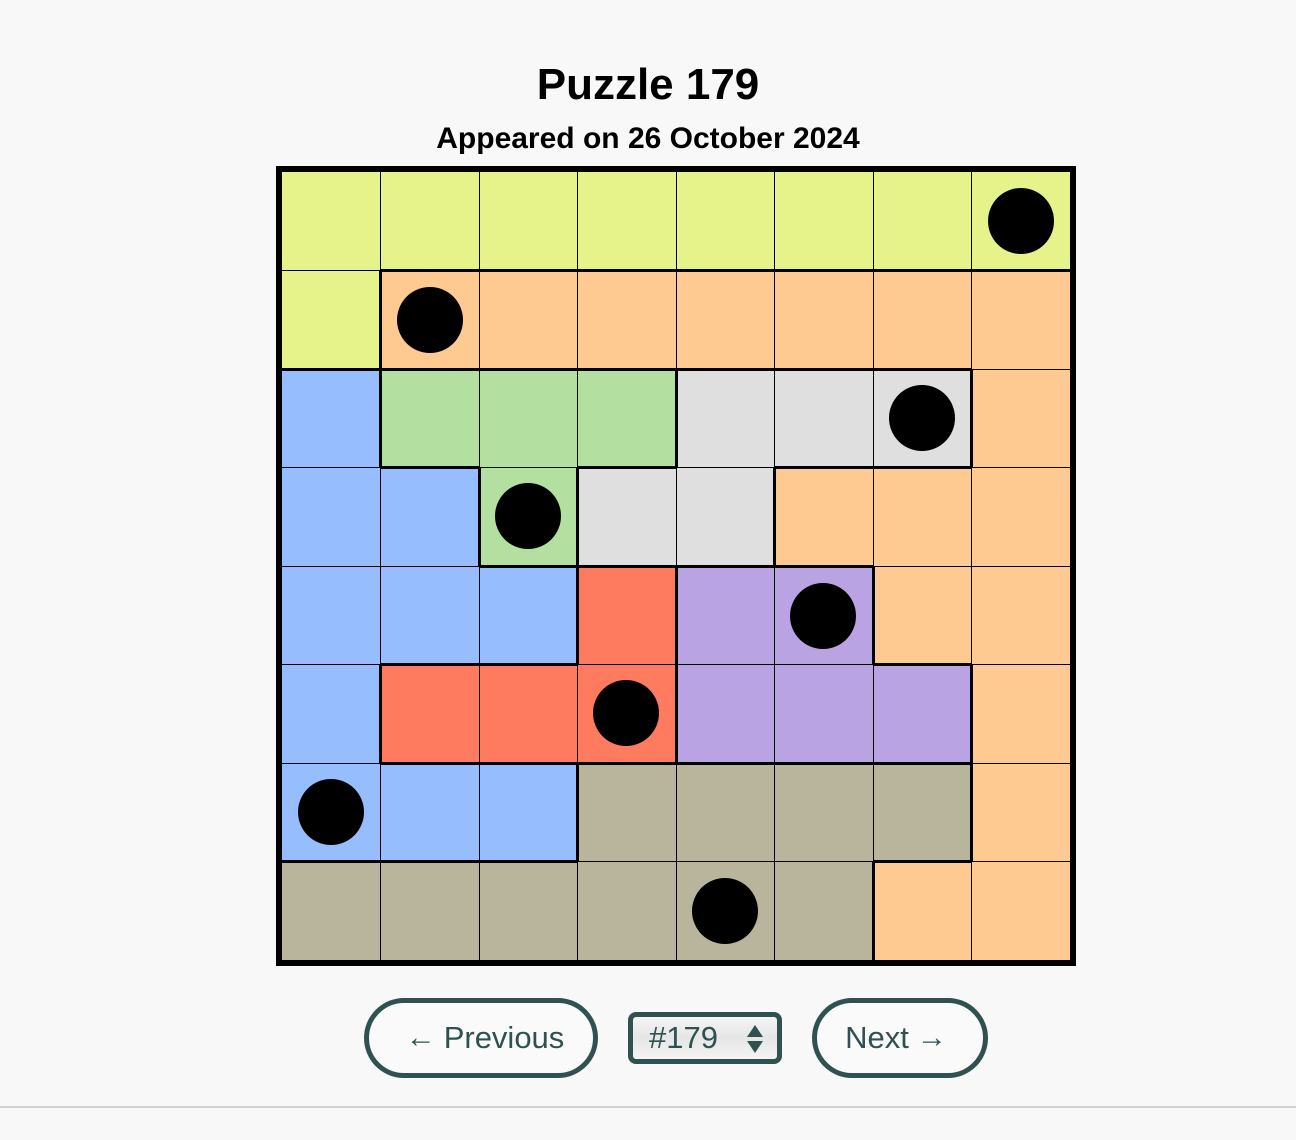  Describe the element at coordinates (931, 1037) in the screenshot. I see `arrow-right-icon: →` at that location.